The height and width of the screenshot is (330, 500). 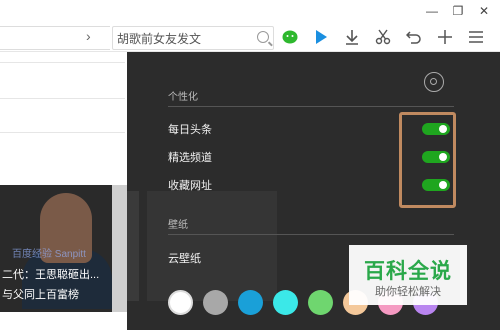 I want to click on swatch-white, so click(x=180, y=302).